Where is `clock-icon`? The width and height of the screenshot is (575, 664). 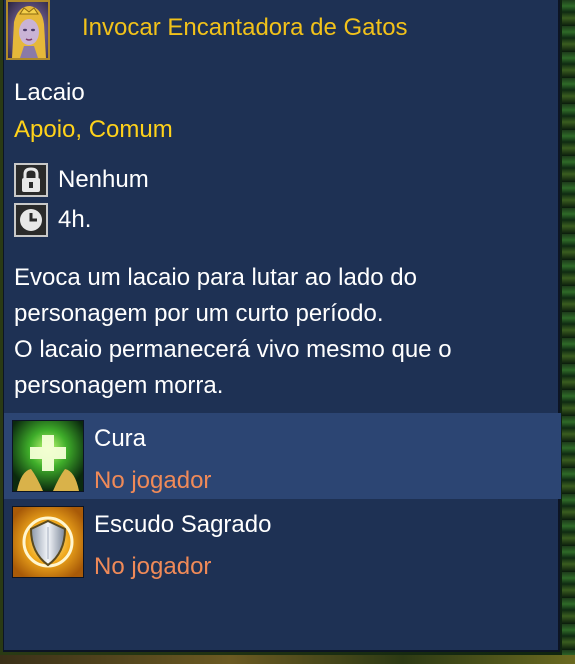
clock-icon is located at coordinates (31, 220).